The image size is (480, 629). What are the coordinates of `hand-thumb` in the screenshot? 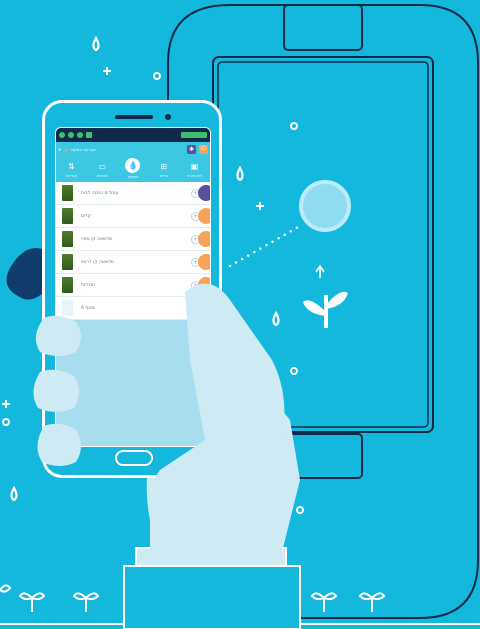 It's located at (216, 421).